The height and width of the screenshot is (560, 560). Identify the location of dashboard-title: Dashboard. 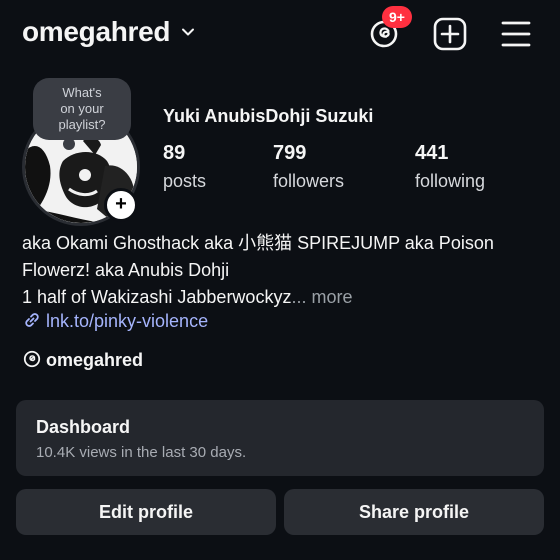
(83, 427).